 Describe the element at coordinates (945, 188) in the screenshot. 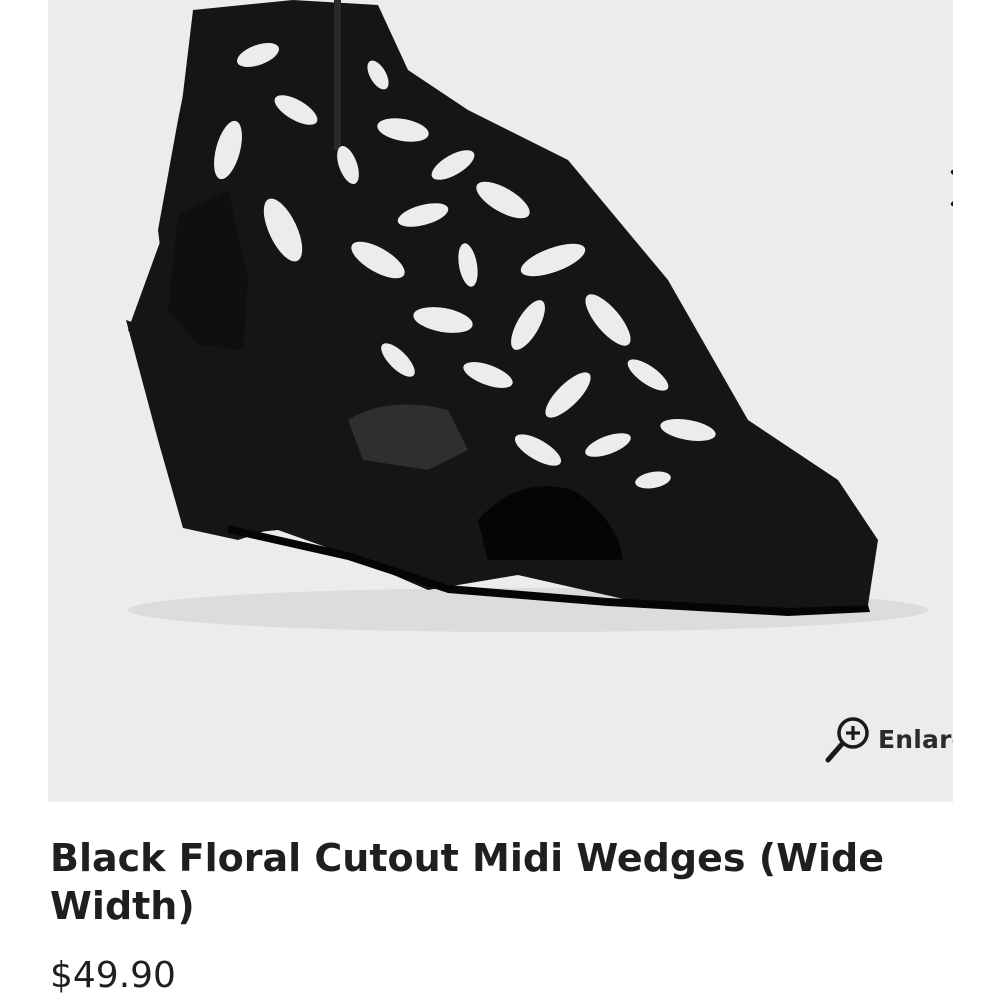

I see `chevron-right-icon` at that location.